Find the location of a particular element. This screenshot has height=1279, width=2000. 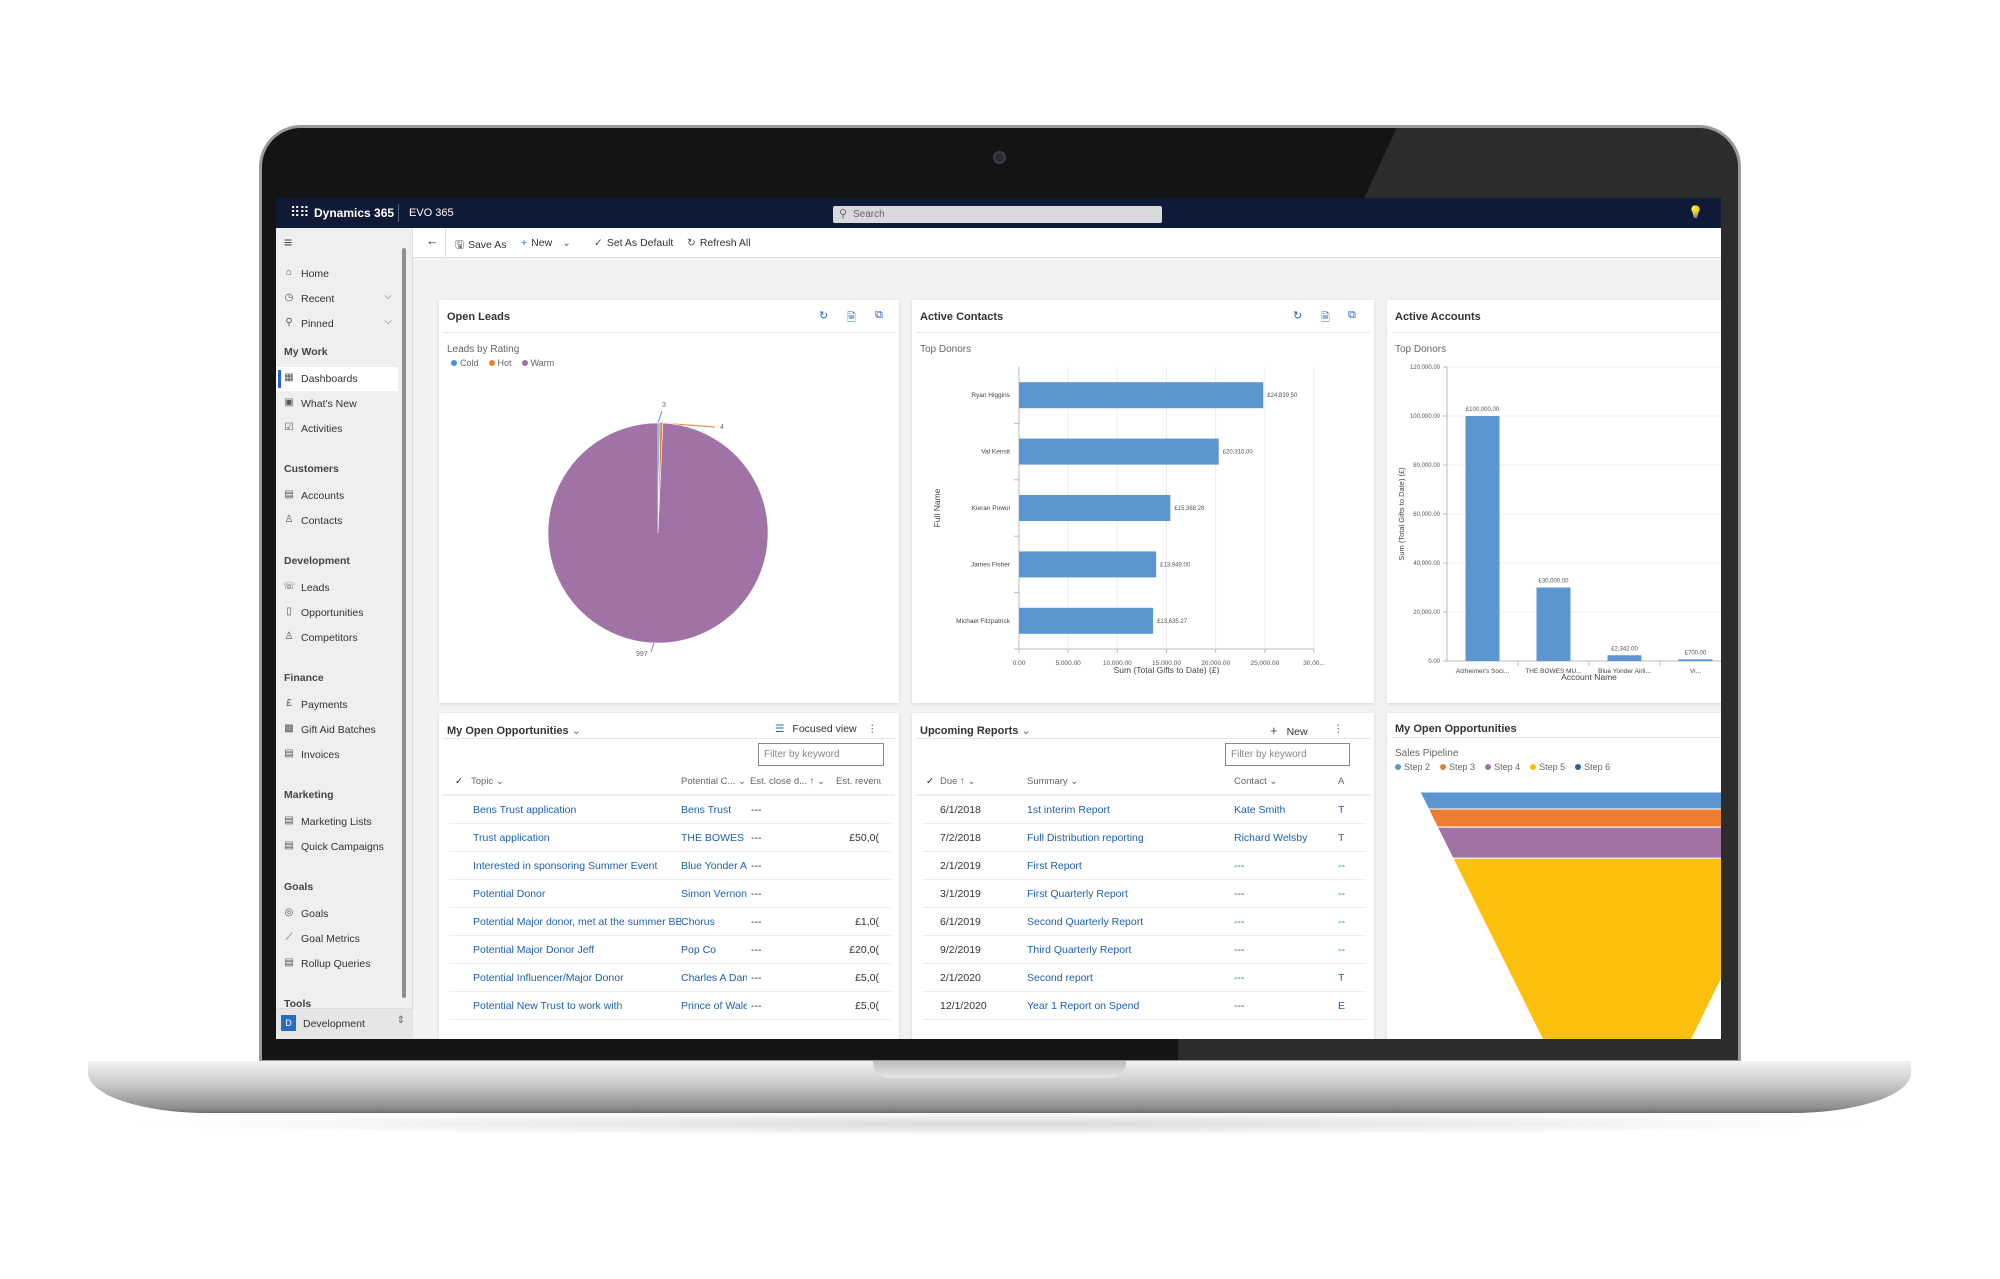

column-header-topic: Topic ⌄ is located at coordinates (551, 781).